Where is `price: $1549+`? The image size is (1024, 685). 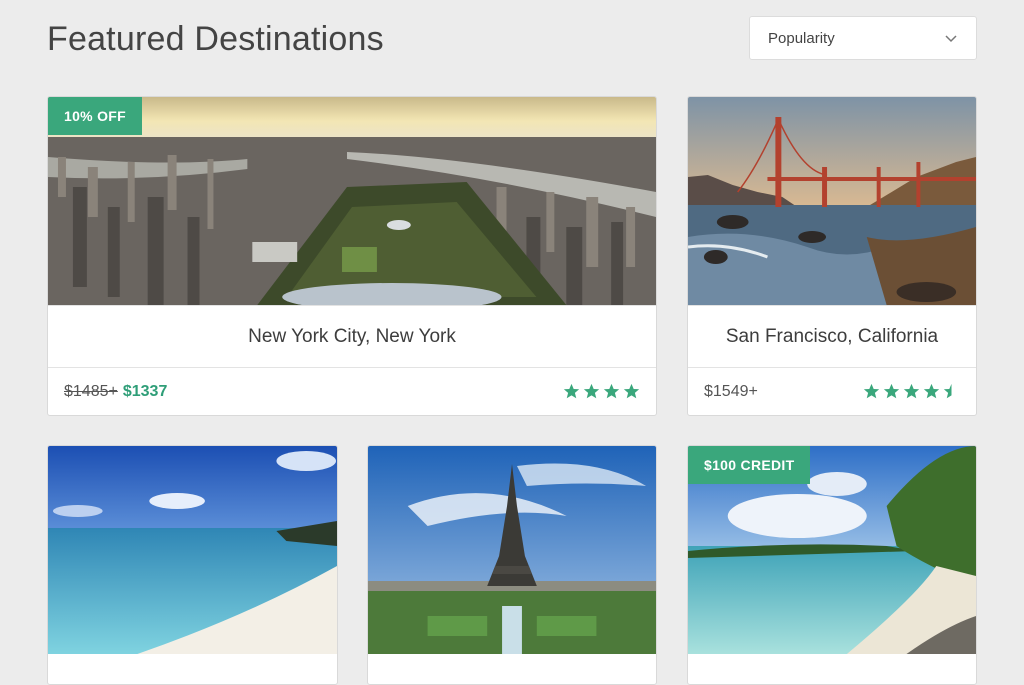
price: $1549+ is located at coordinates (731, 391).